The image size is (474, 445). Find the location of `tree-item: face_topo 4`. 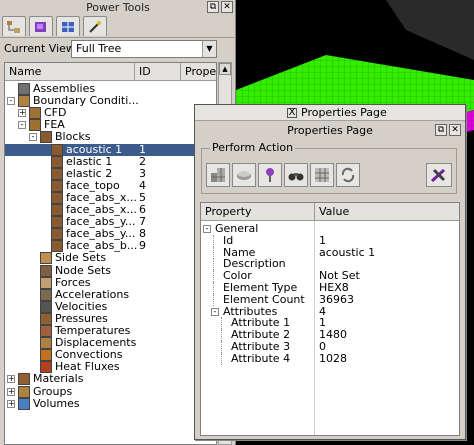

tree-item: face_topo 4 is located at coordinates (110, 185).